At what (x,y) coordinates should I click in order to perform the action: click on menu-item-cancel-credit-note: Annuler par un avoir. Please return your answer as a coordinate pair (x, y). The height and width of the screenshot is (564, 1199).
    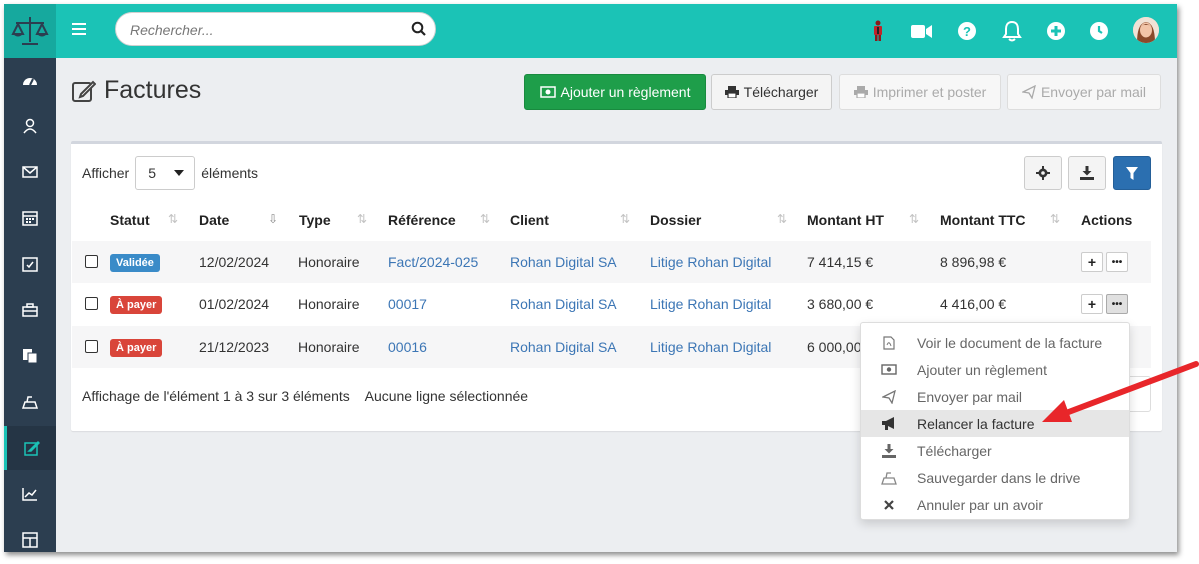
    Looking at the image, I should click on (995, 504).